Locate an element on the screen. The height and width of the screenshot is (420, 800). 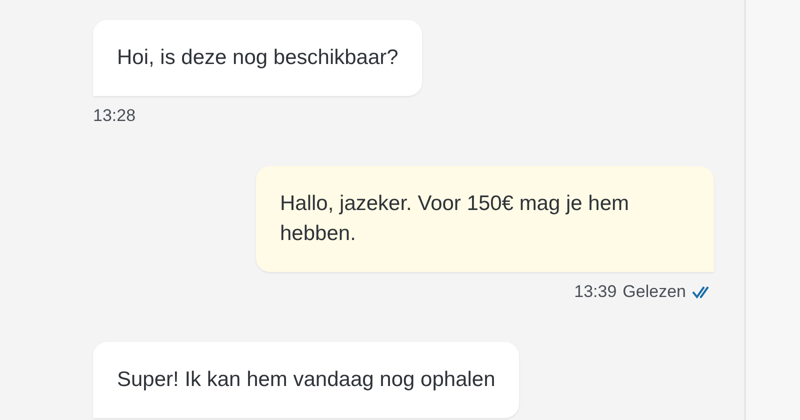
read-status: Gelezen is located at coordinates (654, 292).